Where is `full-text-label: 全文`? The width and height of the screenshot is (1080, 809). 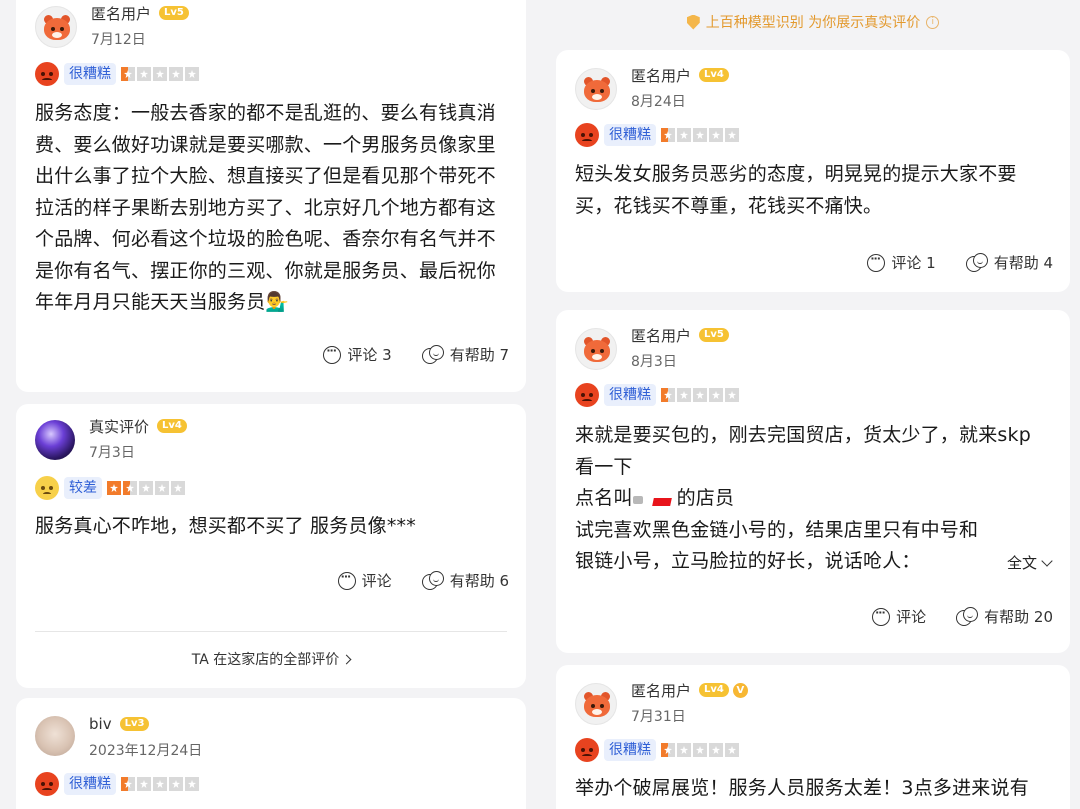 full-text-label: 全文 is located at coordinates (1021, 563).